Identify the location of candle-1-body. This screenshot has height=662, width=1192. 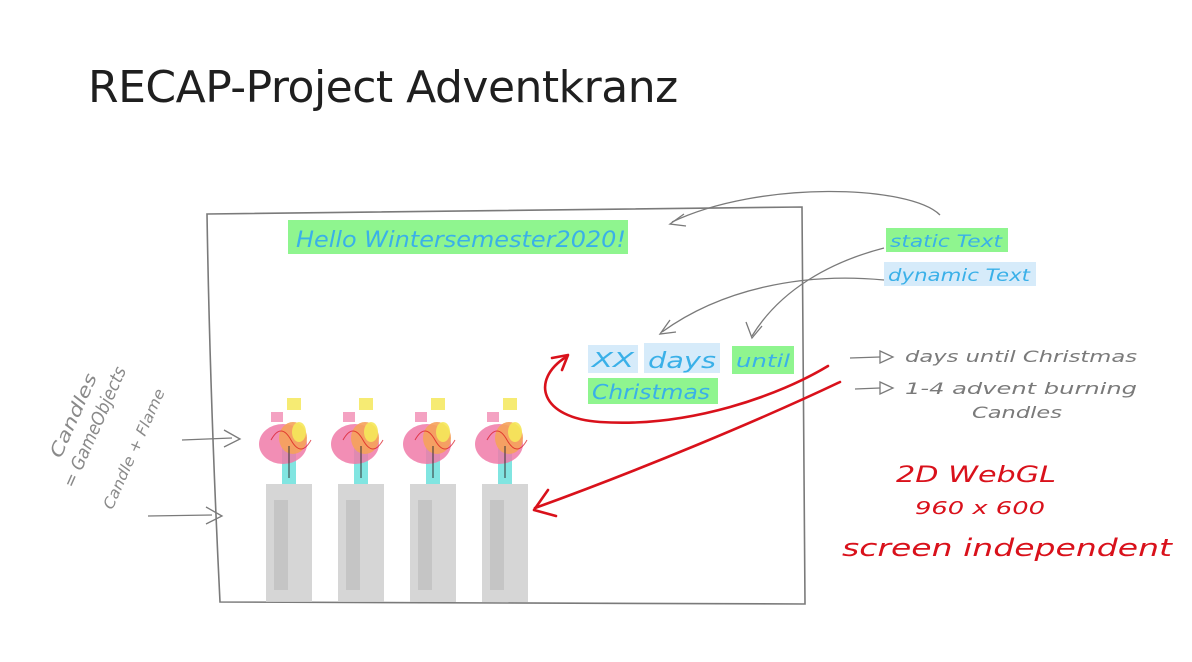
(289, 543).